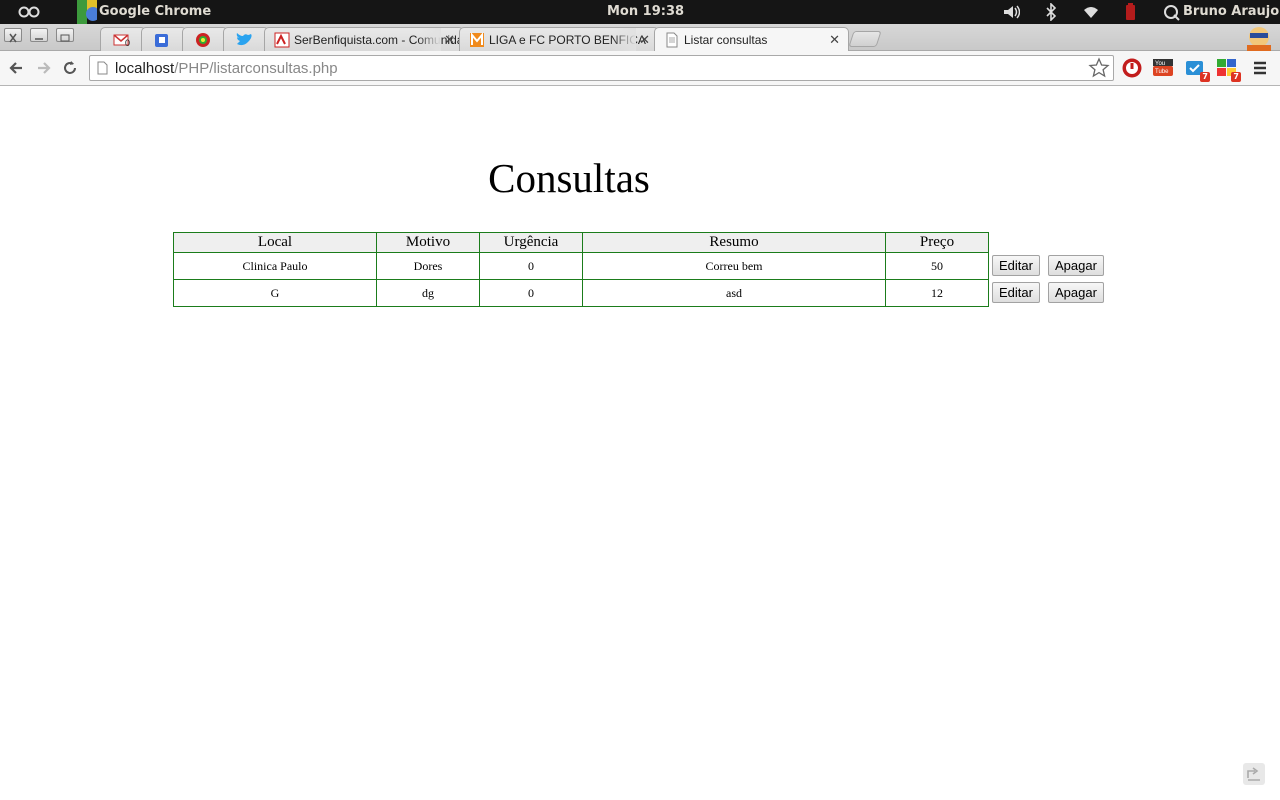  I want to click on wifi-icon, so click(1091, 12).